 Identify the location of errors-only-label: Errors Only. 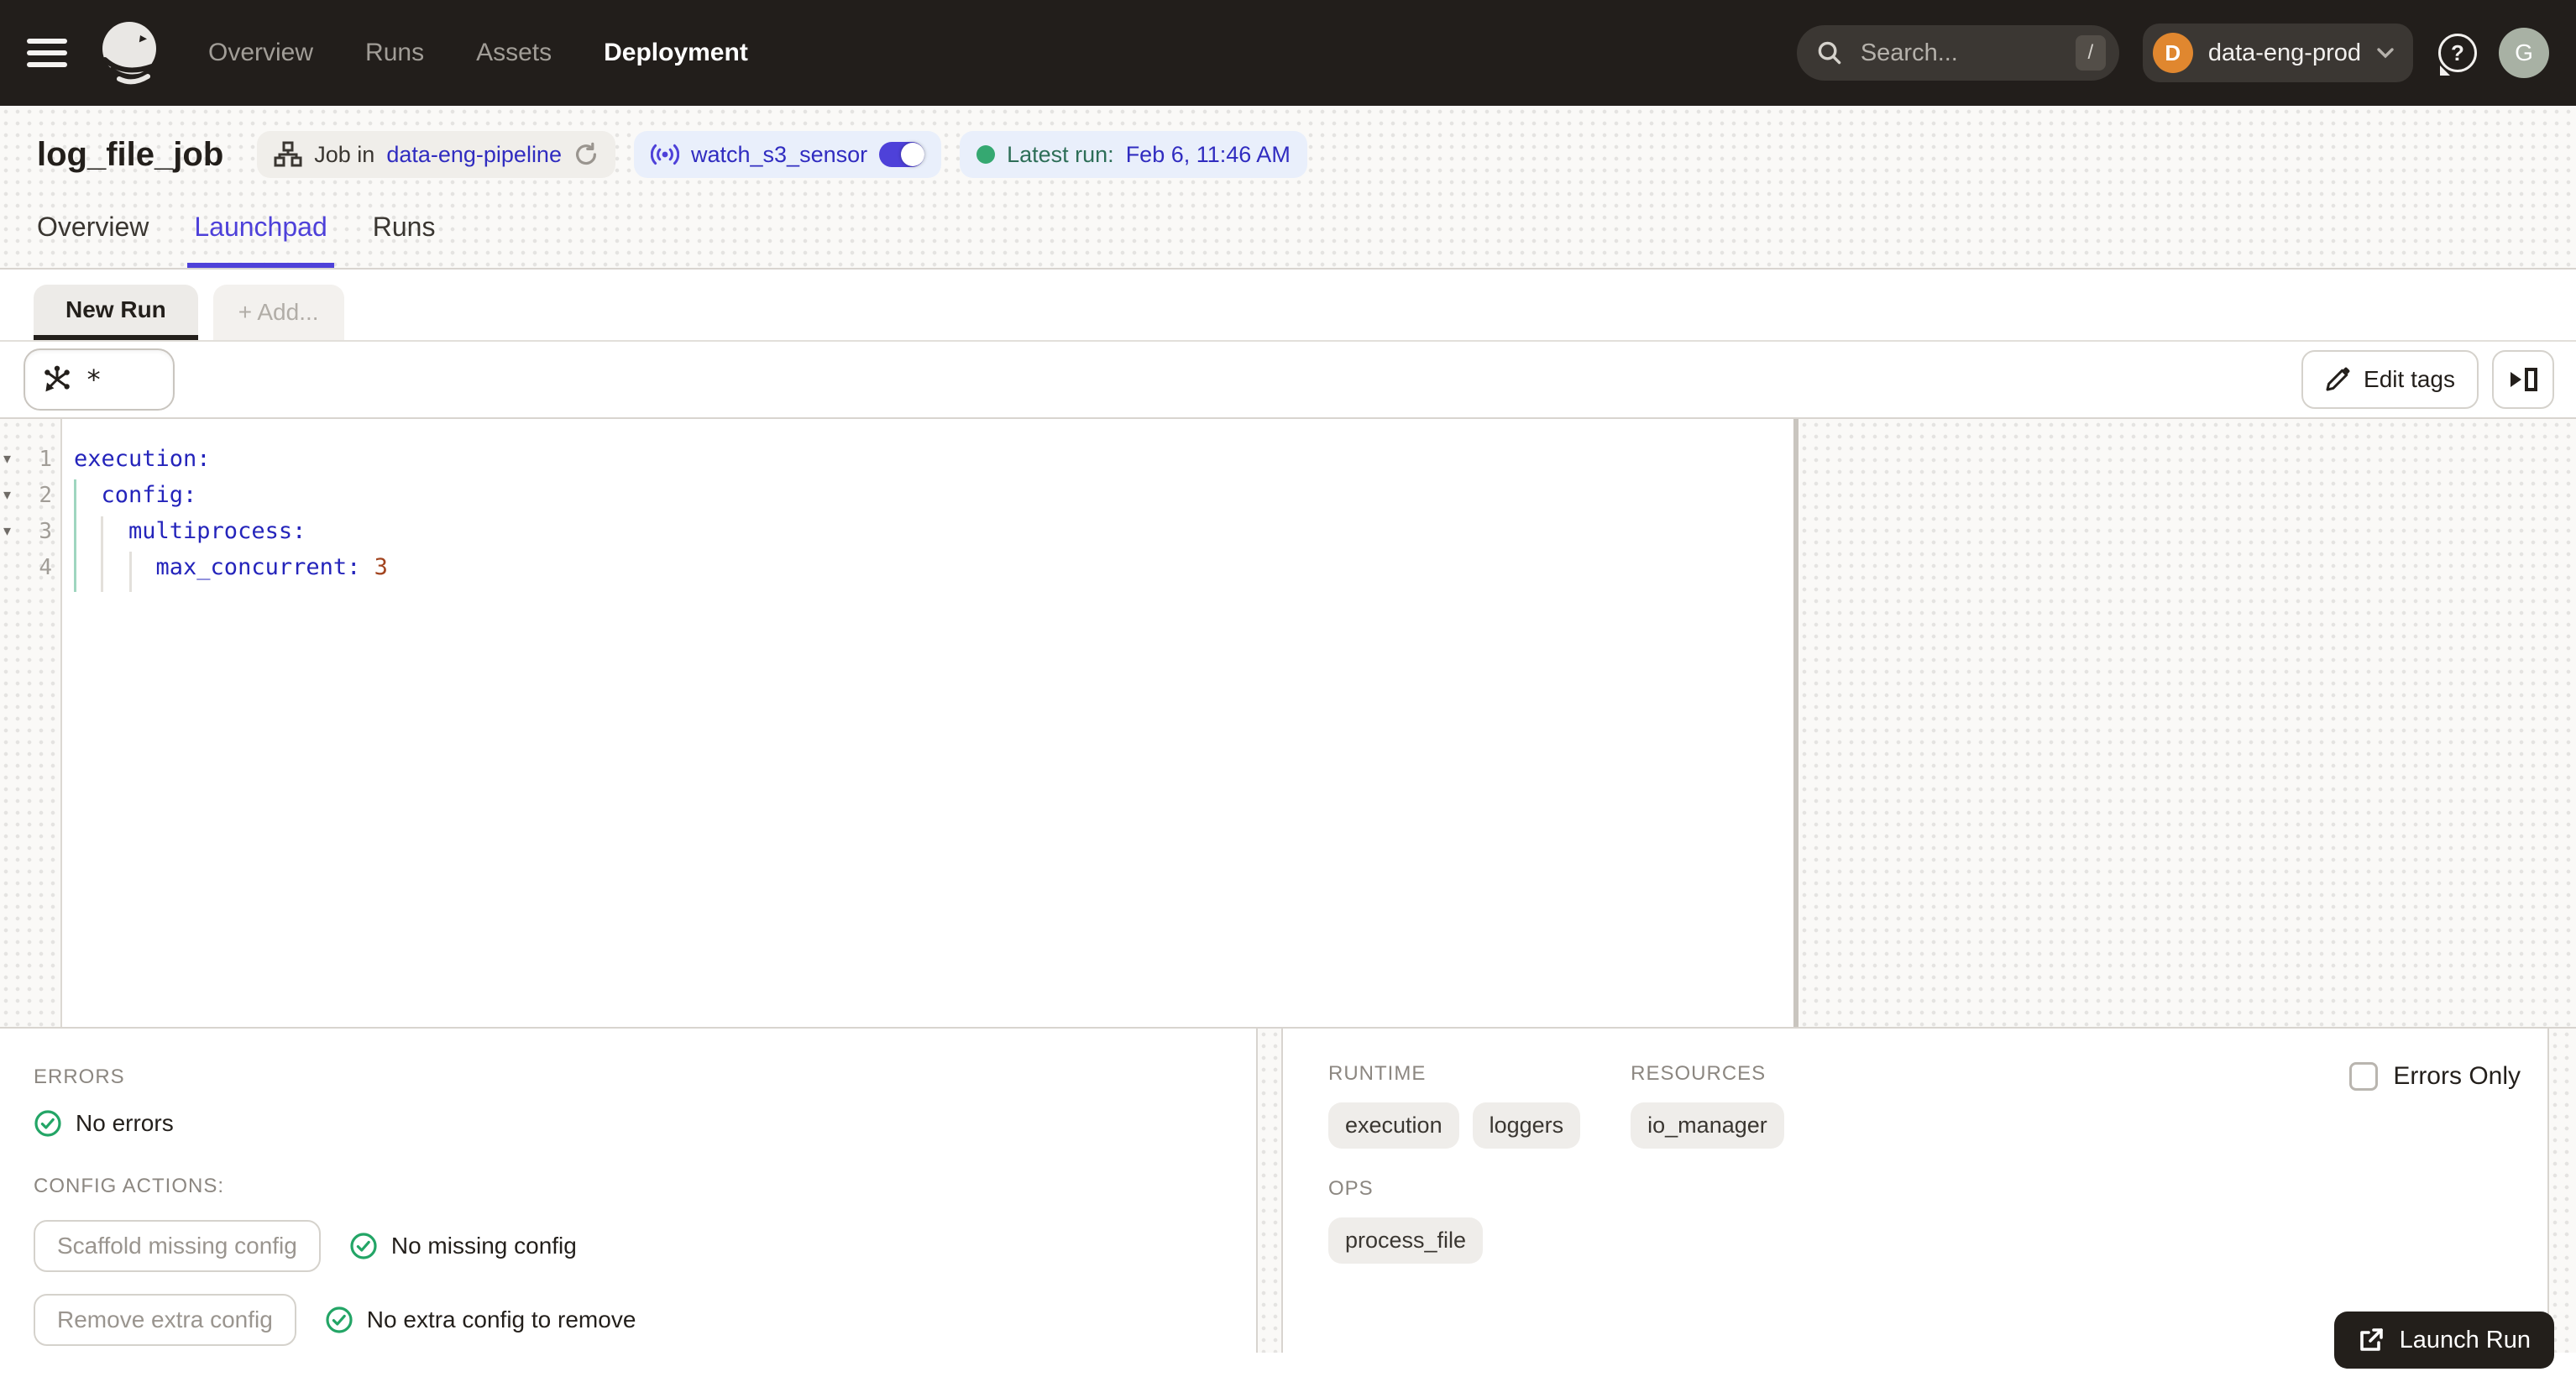
(2457, 1076).